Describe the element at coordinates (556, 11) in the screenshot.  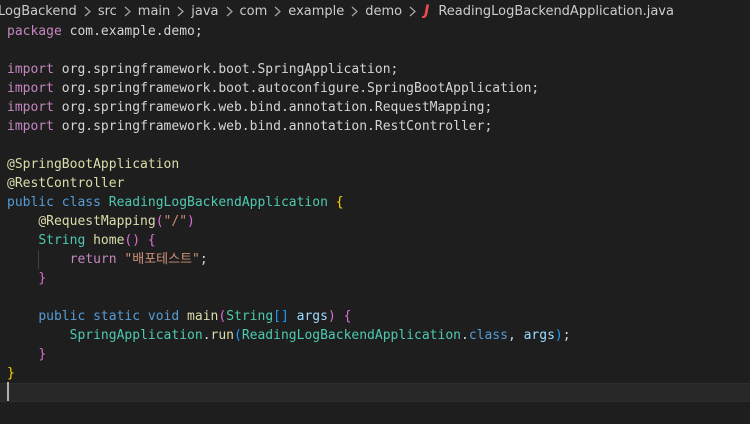
I see `breadcrumb-item-file: ReadingLogBackendApplication.java` at that location.